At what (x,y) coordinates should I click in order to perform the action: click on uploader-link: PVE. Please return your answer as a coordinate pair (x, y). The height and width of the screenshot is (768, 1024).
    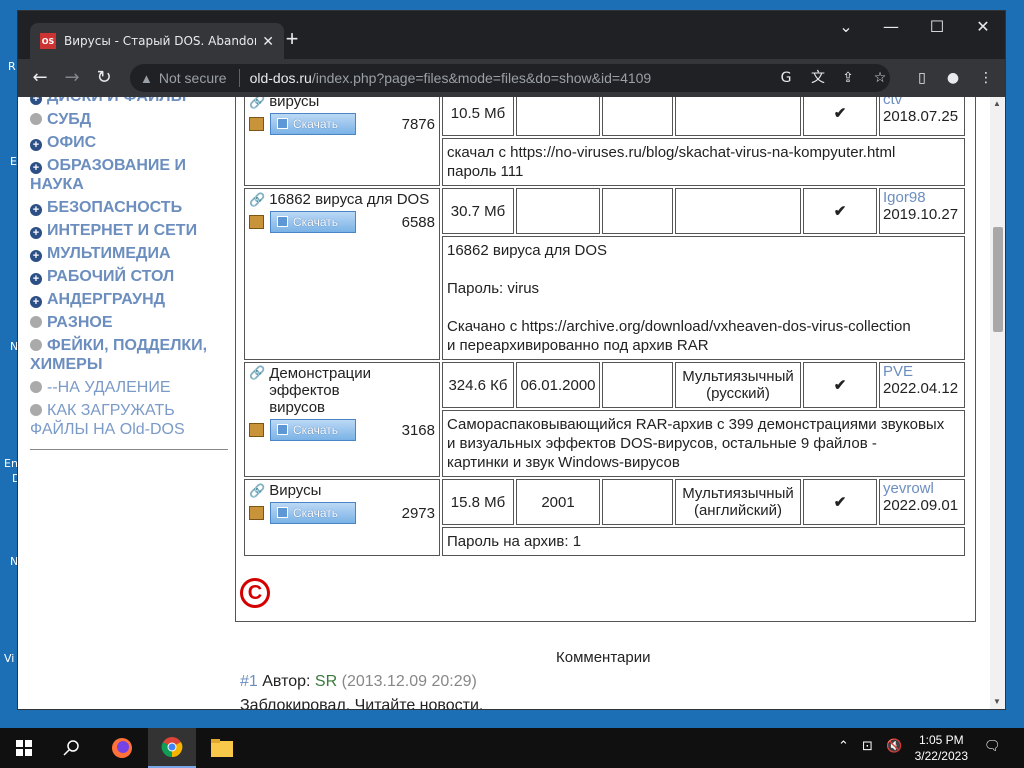
    Looking at the image, I should click on (922, 371).